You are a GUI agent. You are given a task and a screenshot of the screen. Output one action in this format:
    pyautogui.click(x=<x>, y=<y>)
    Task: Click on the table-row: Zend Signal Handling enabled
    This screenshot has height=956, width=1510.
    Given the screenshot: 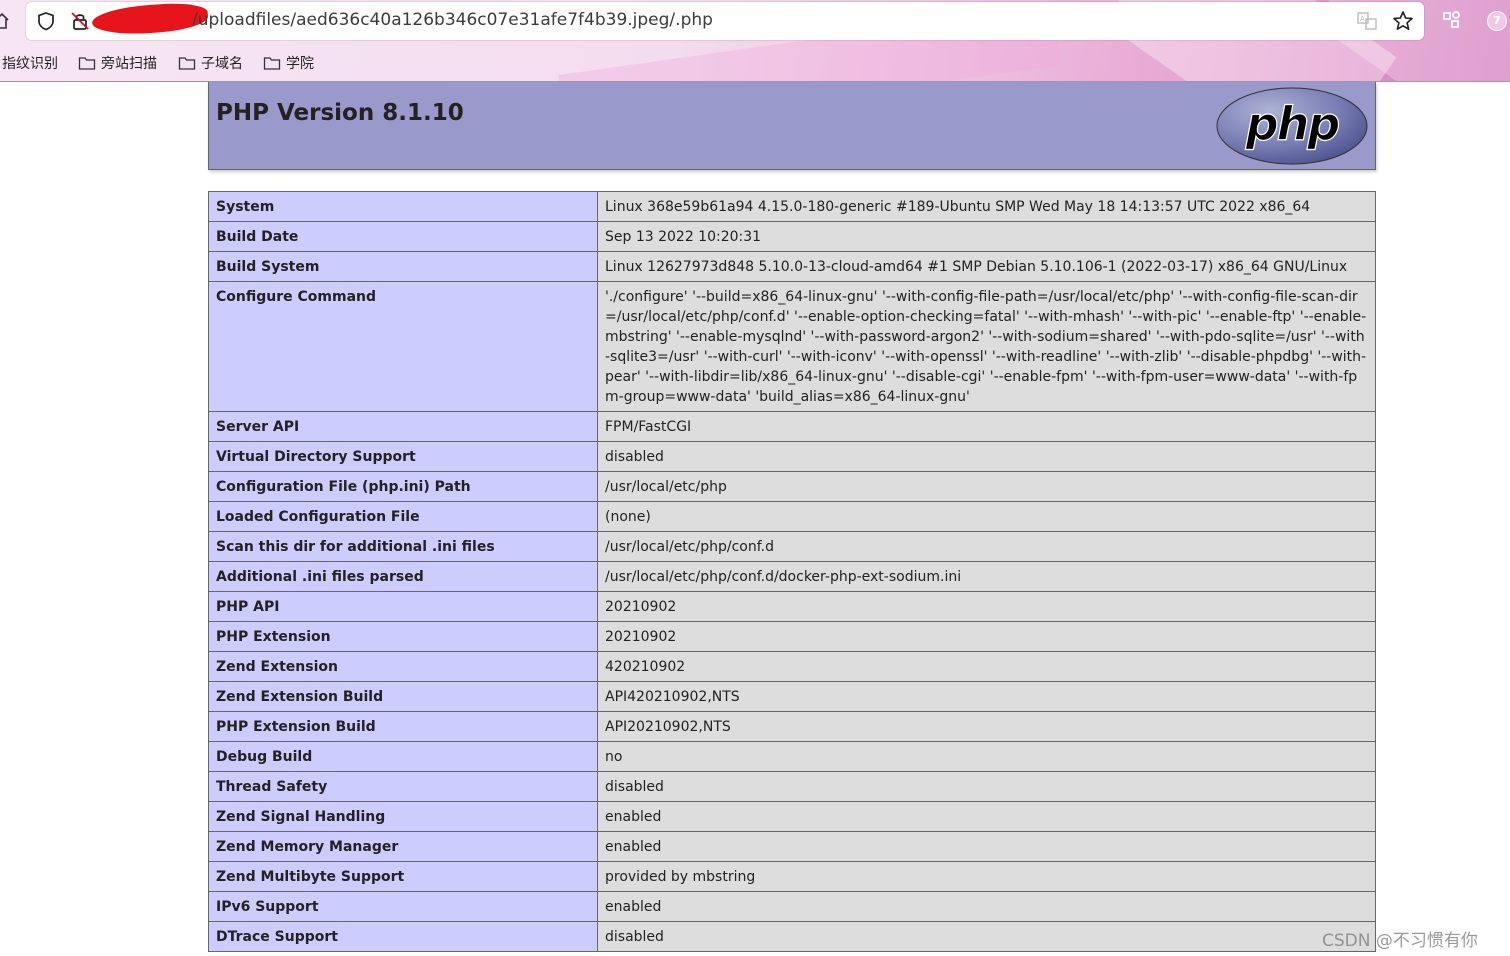 What is the action you would take?
    pyautogui.click(x=792, y=816)
    